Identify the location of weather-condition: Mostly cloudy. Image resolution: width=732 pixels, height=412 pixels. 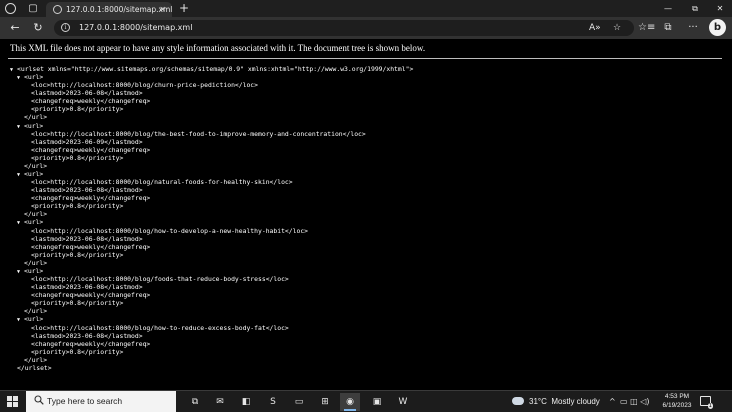
(575, 401).